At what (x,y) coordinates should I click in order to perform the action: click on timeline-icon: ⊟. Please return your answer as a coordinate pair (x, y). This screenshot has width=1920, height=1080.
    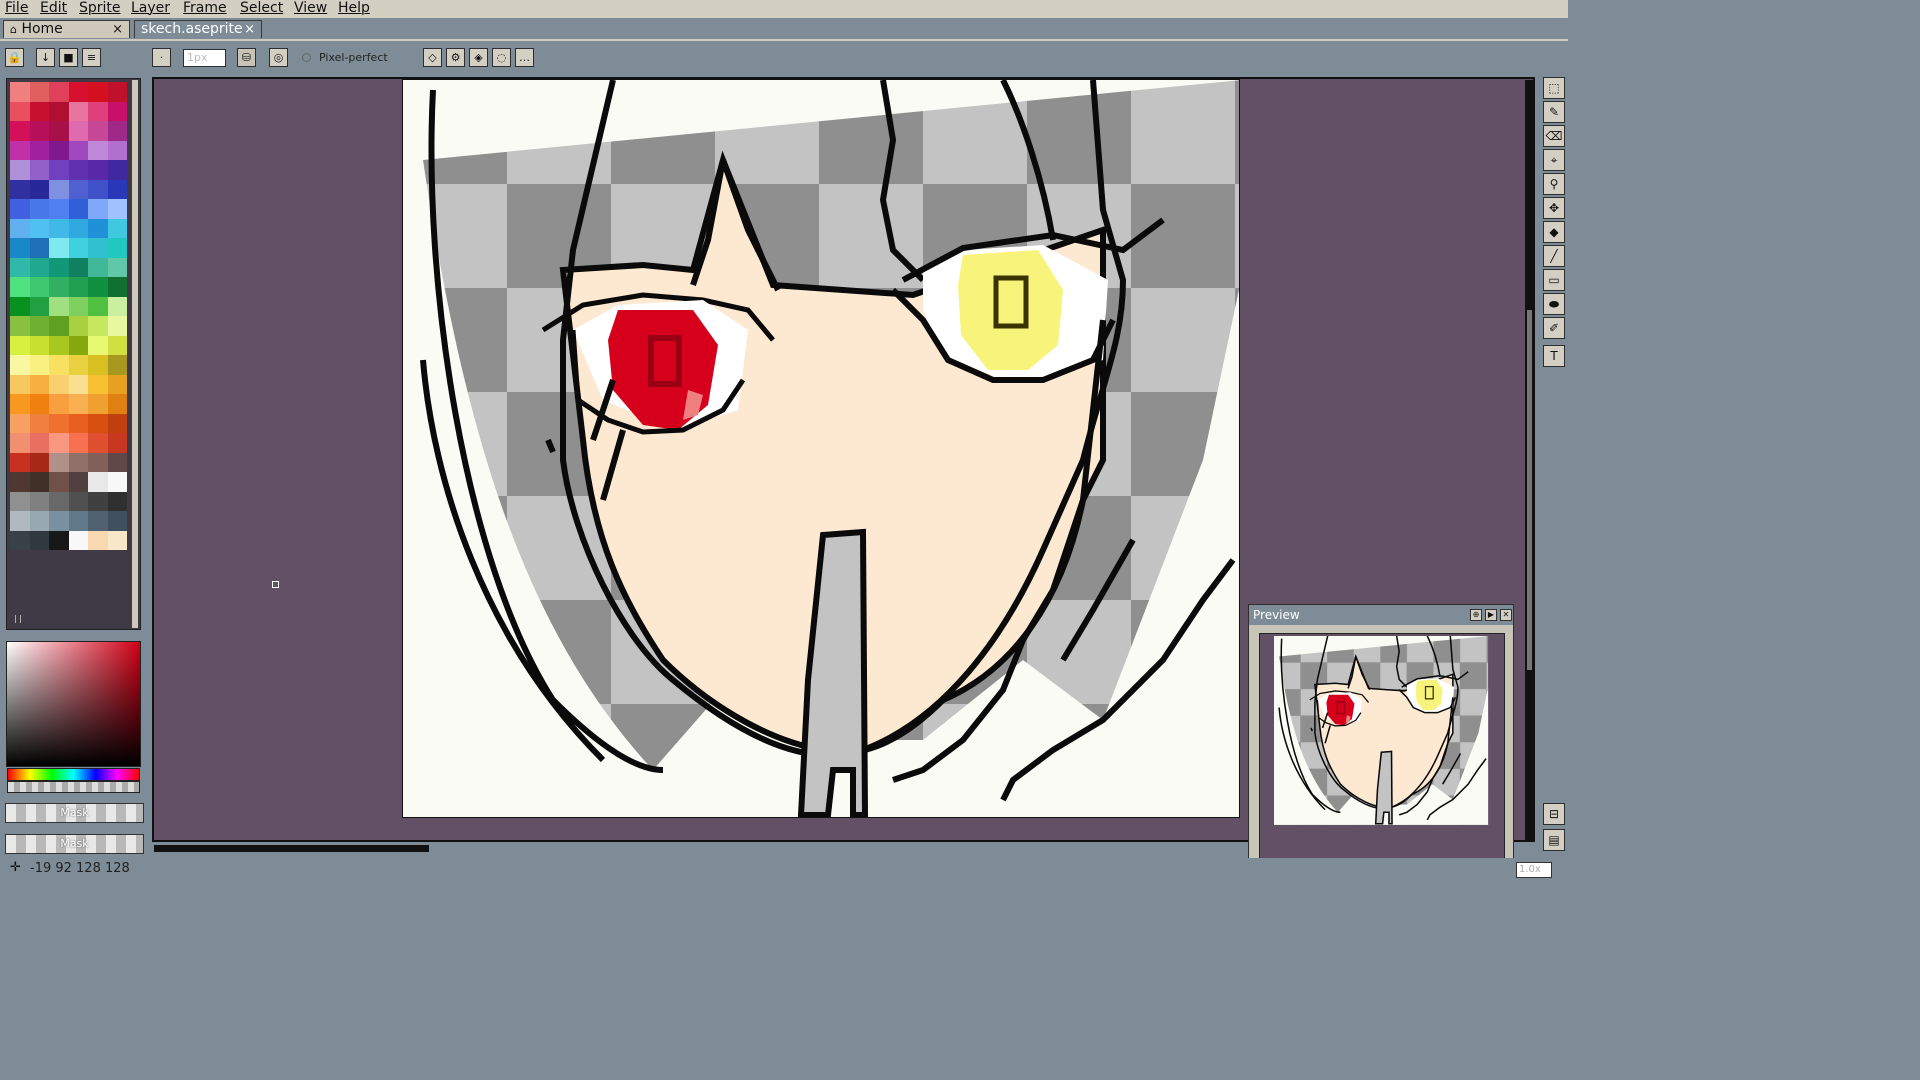
    Looking at the image, I should click on (1554, 814).